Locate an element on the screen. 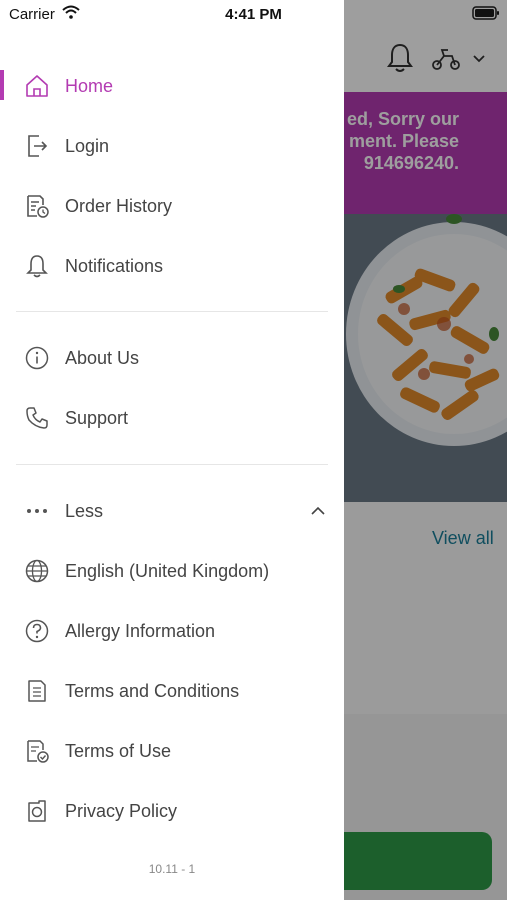  more-dots-icon is located at coordinates (37, 511).